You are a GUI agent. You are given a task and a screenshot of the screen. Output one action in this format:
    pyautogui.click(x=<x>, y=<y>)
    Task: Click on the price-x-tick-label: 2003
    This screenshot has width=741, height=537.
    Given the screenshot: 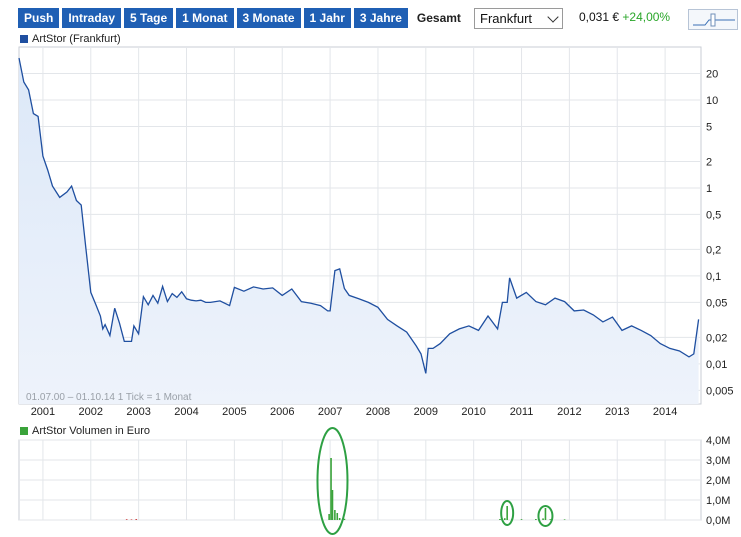 What is the action you would take?
    pyautogui.click(x=138, y=412)
    